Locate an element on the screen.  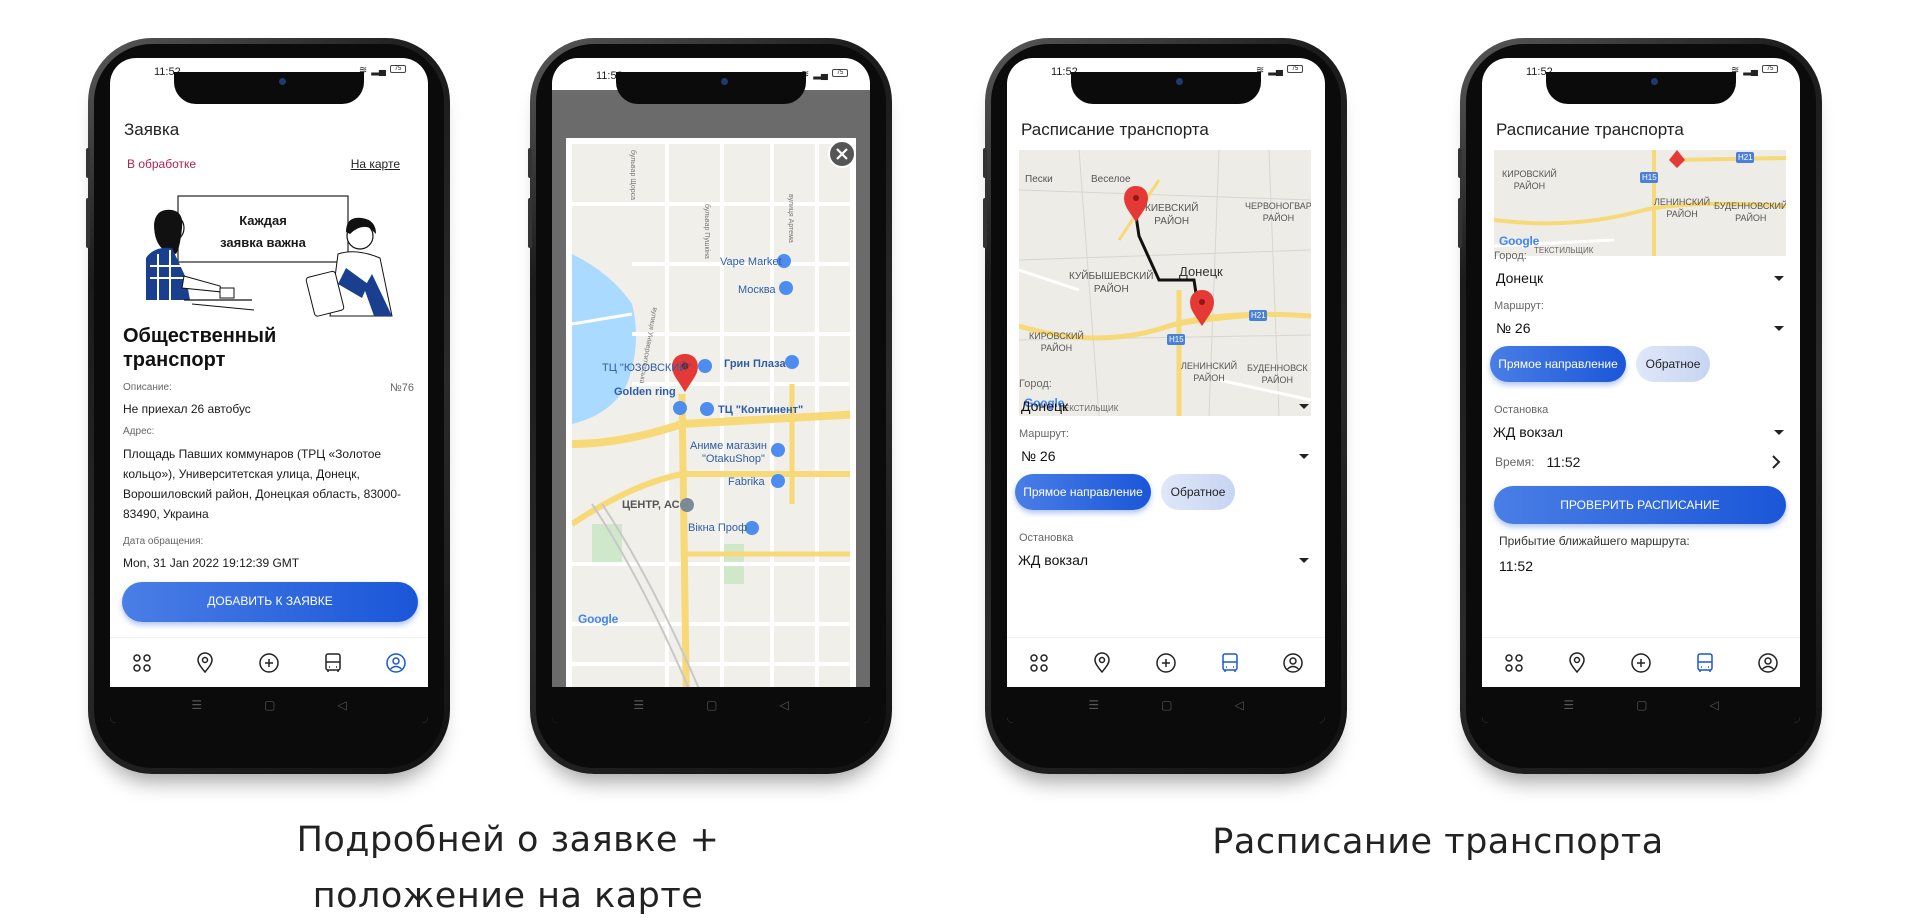
illustration: Каждая заявка важна is located at coordinates (269, 253).